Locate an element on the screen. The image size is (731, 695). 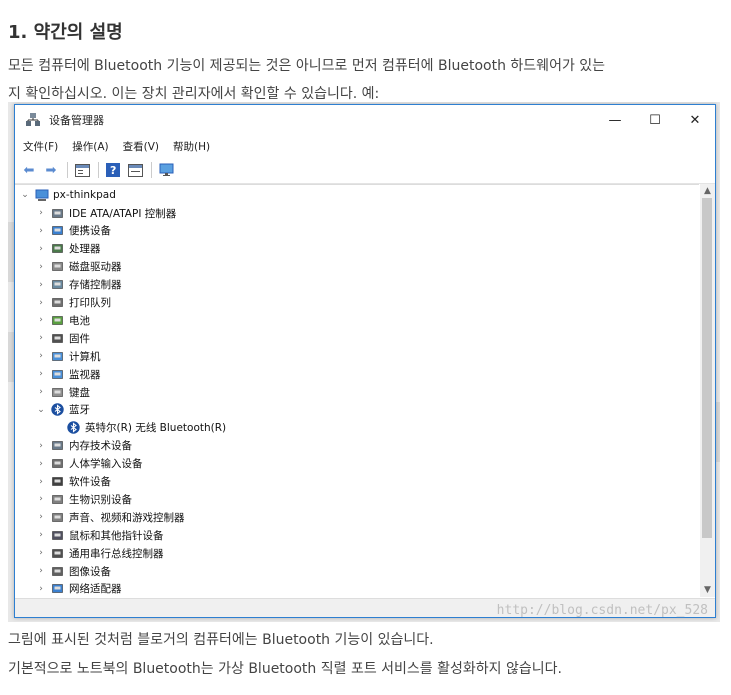
tree-category-node: › 人体学输入设备 is located at coordinates (89, 464).